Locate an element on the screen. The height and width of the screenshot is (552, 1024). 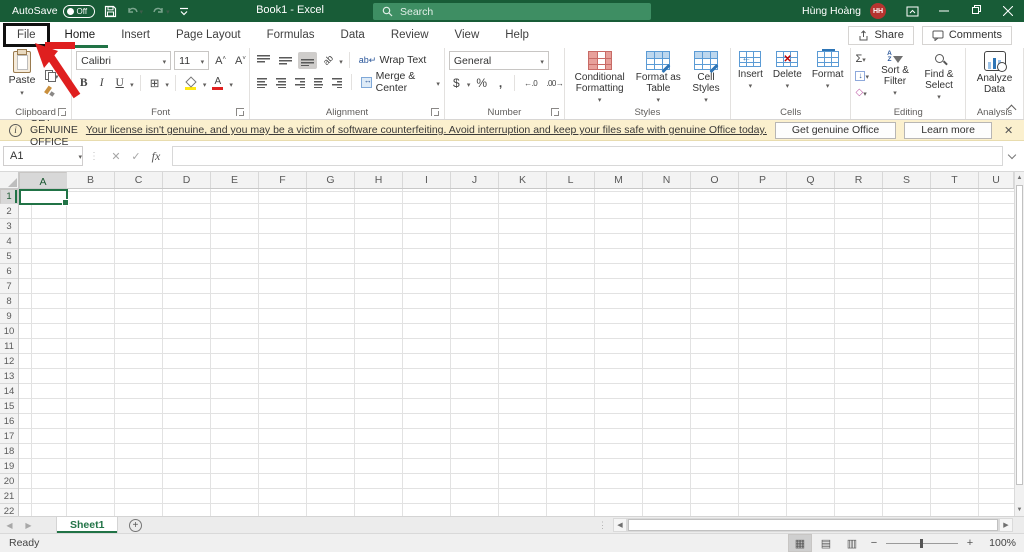
tab-help: Help is located at coordinates (517, 35).